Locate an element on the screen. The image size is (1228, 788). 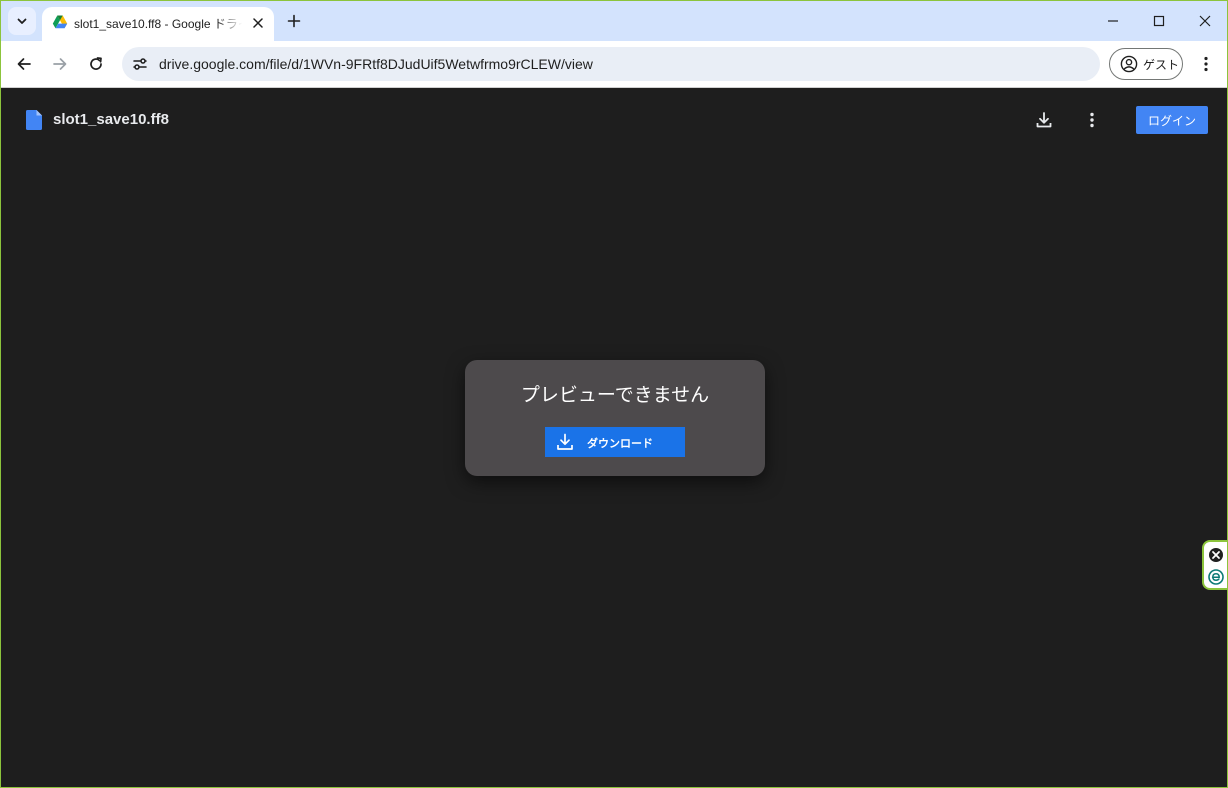
reload-button is located at coordinates (96, 64).